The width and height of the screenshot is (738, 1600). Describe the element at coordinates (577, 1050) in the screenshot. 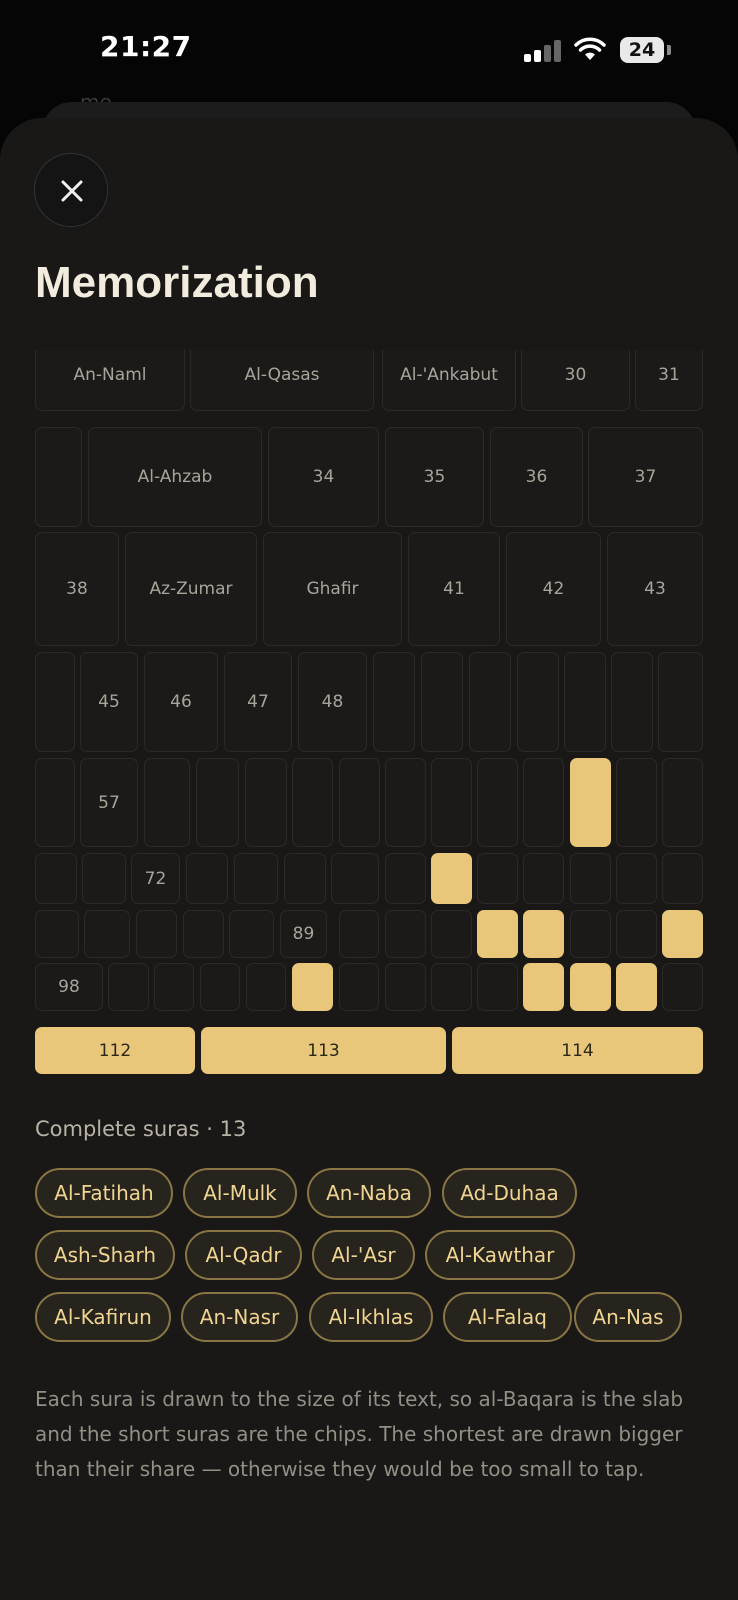

I see `sura-tile: 114` at that location.